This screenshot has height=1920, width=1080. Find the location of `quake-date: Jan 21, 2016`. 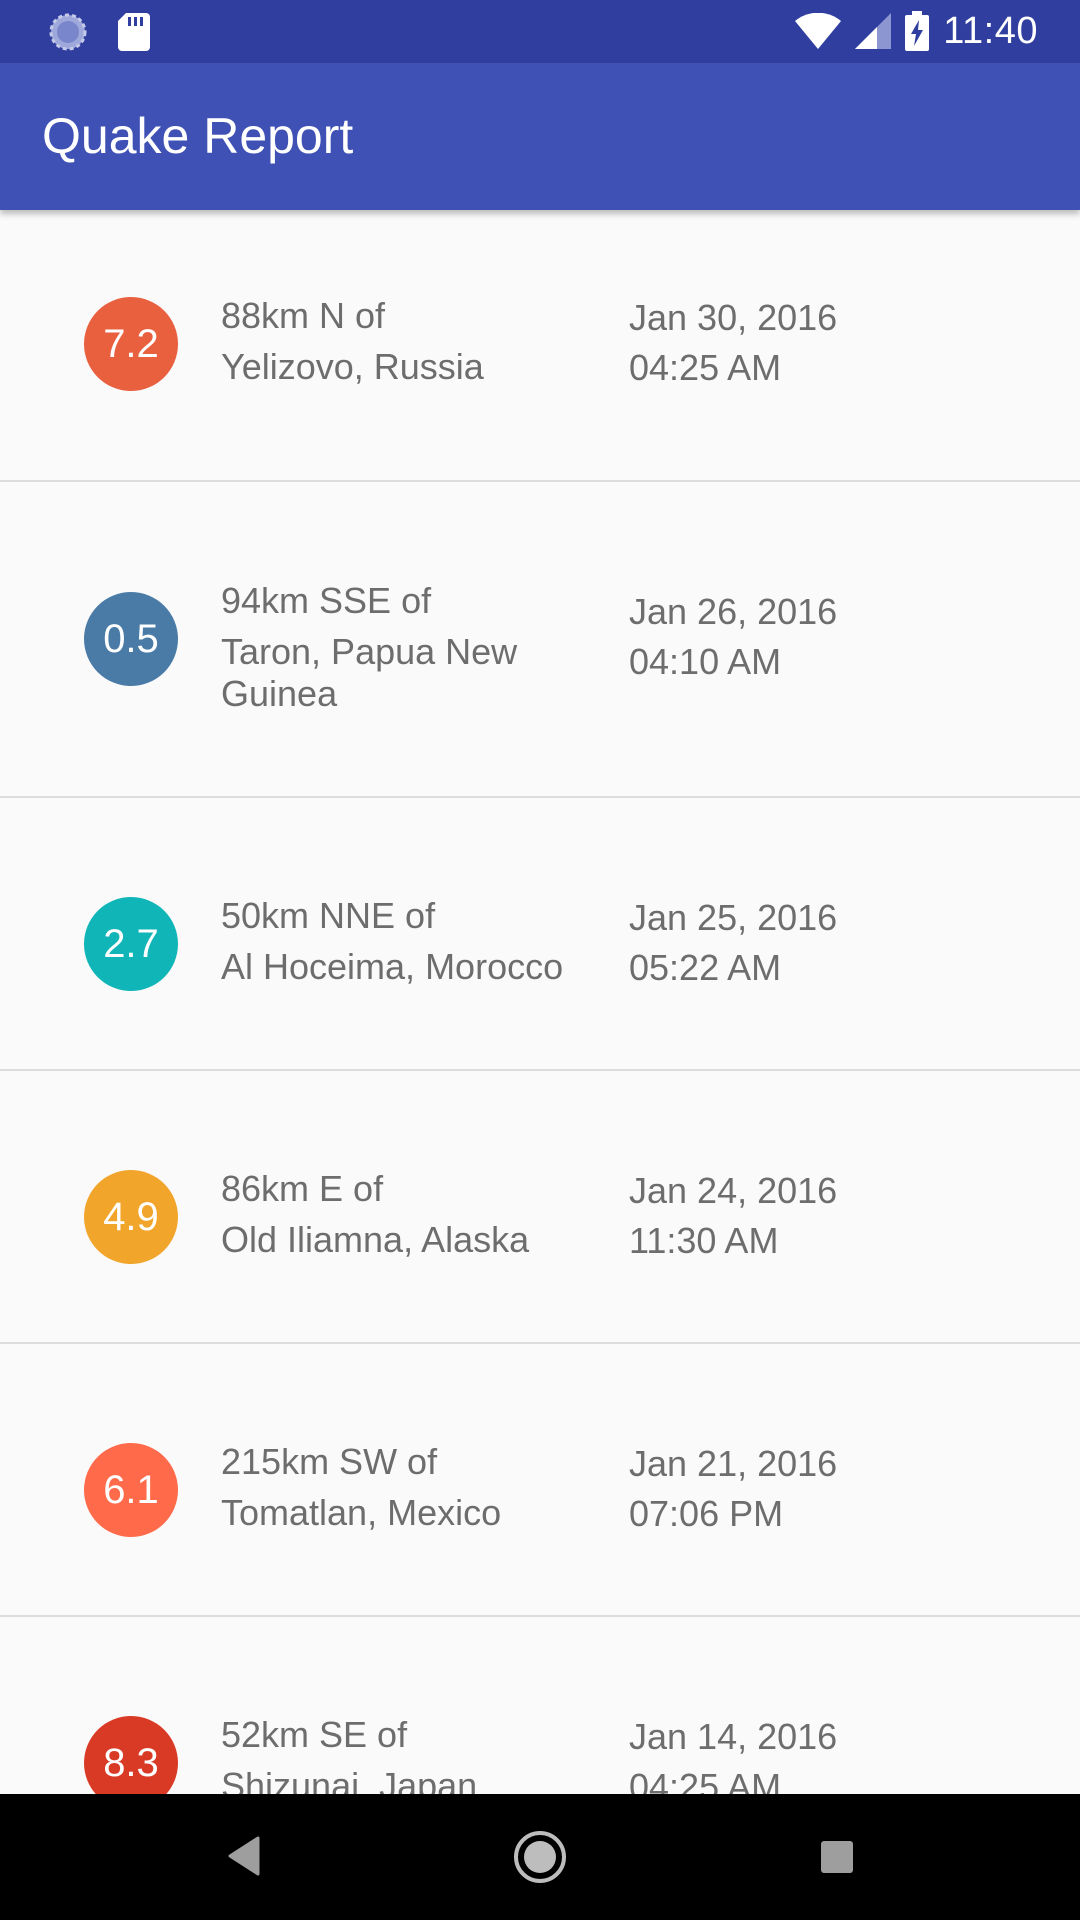

quake-date: Jan 21, 2016 is located at coordinates (733, 1463).